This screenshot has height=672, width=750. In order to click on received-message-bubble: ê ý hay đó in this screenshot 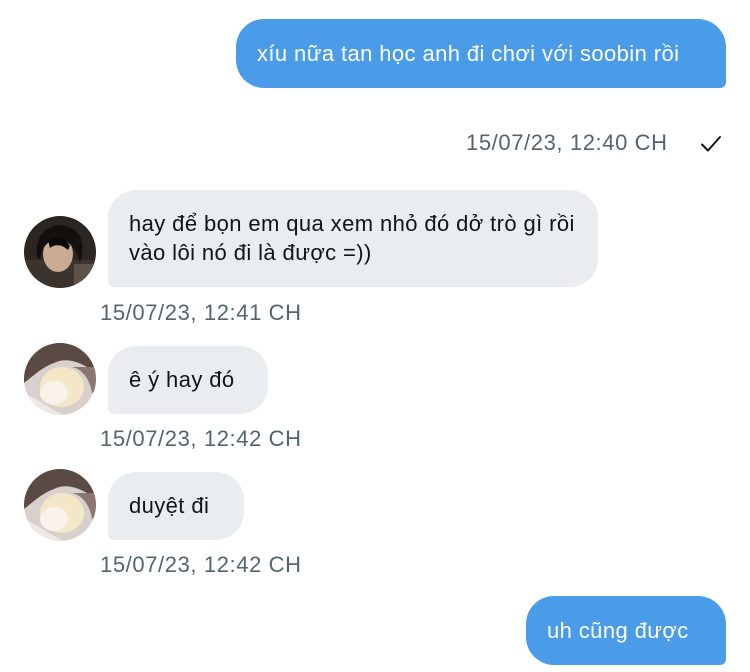, I will do `click(188, 380)`.